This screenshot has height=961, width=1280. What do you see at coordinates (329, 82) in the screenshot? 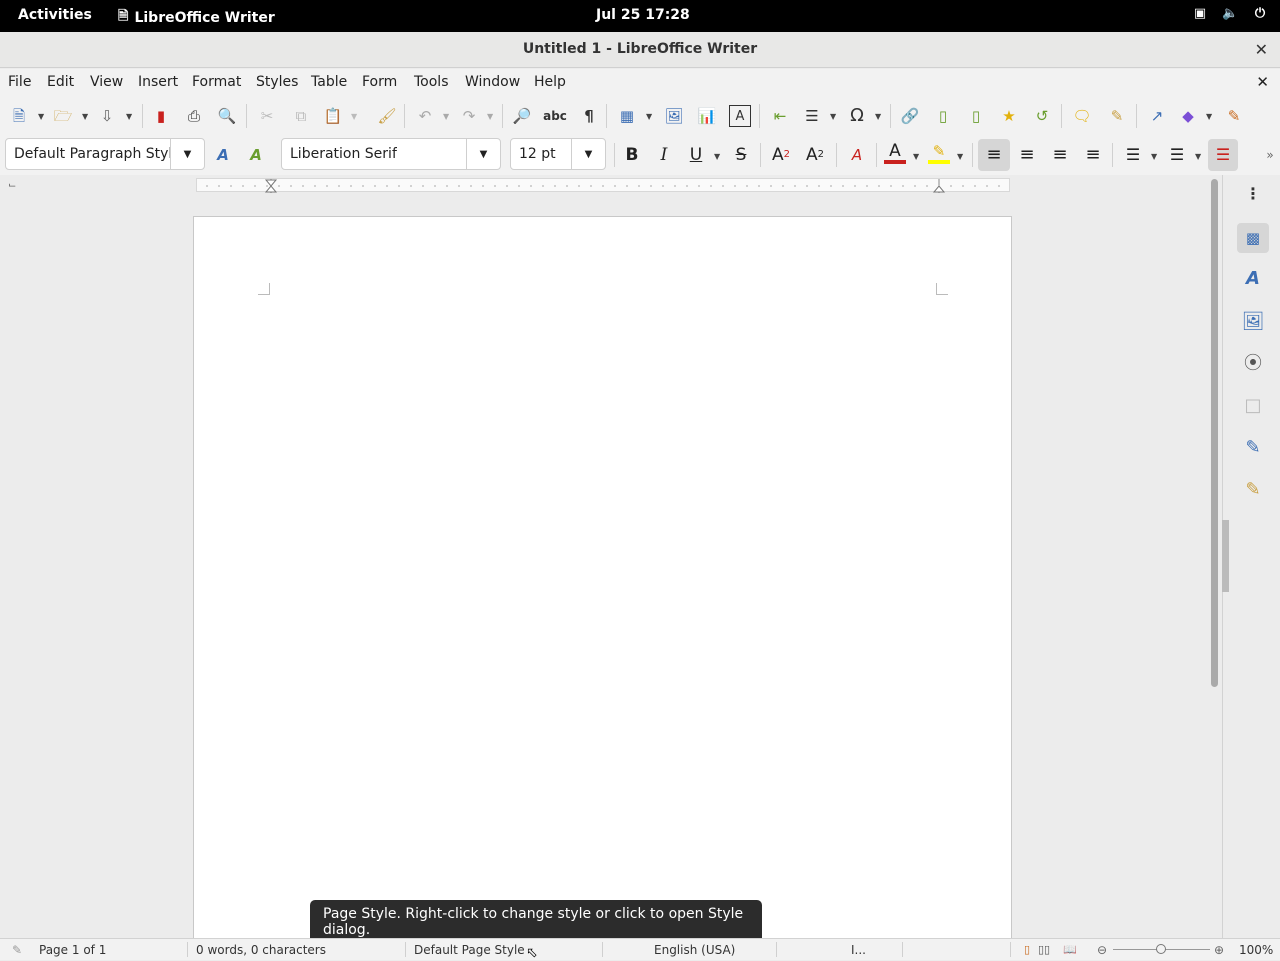
I see `menu-table: Table` at bounding box center [329, 82].